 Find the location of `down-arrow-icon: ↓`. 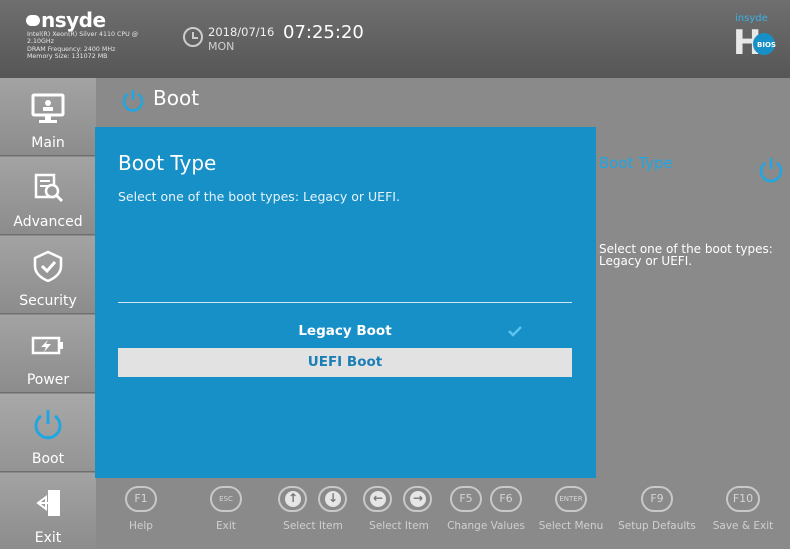

down-arrow-icon: ↓ is located at coordinates (333, 498).